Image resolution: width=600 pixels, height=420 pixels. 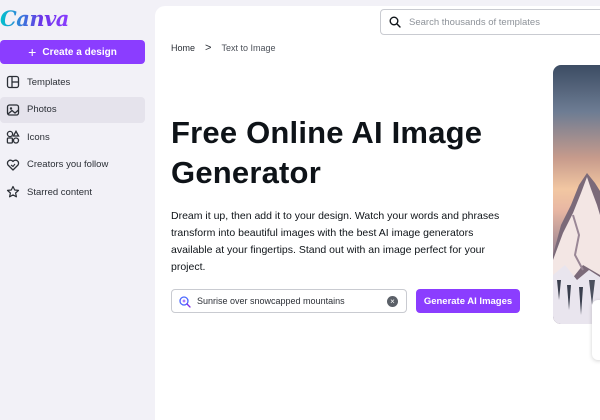 What do you see at coordinates (596, 330) in the screenshot?
I see `floating-card-edge` at bounding box center [596, 330].